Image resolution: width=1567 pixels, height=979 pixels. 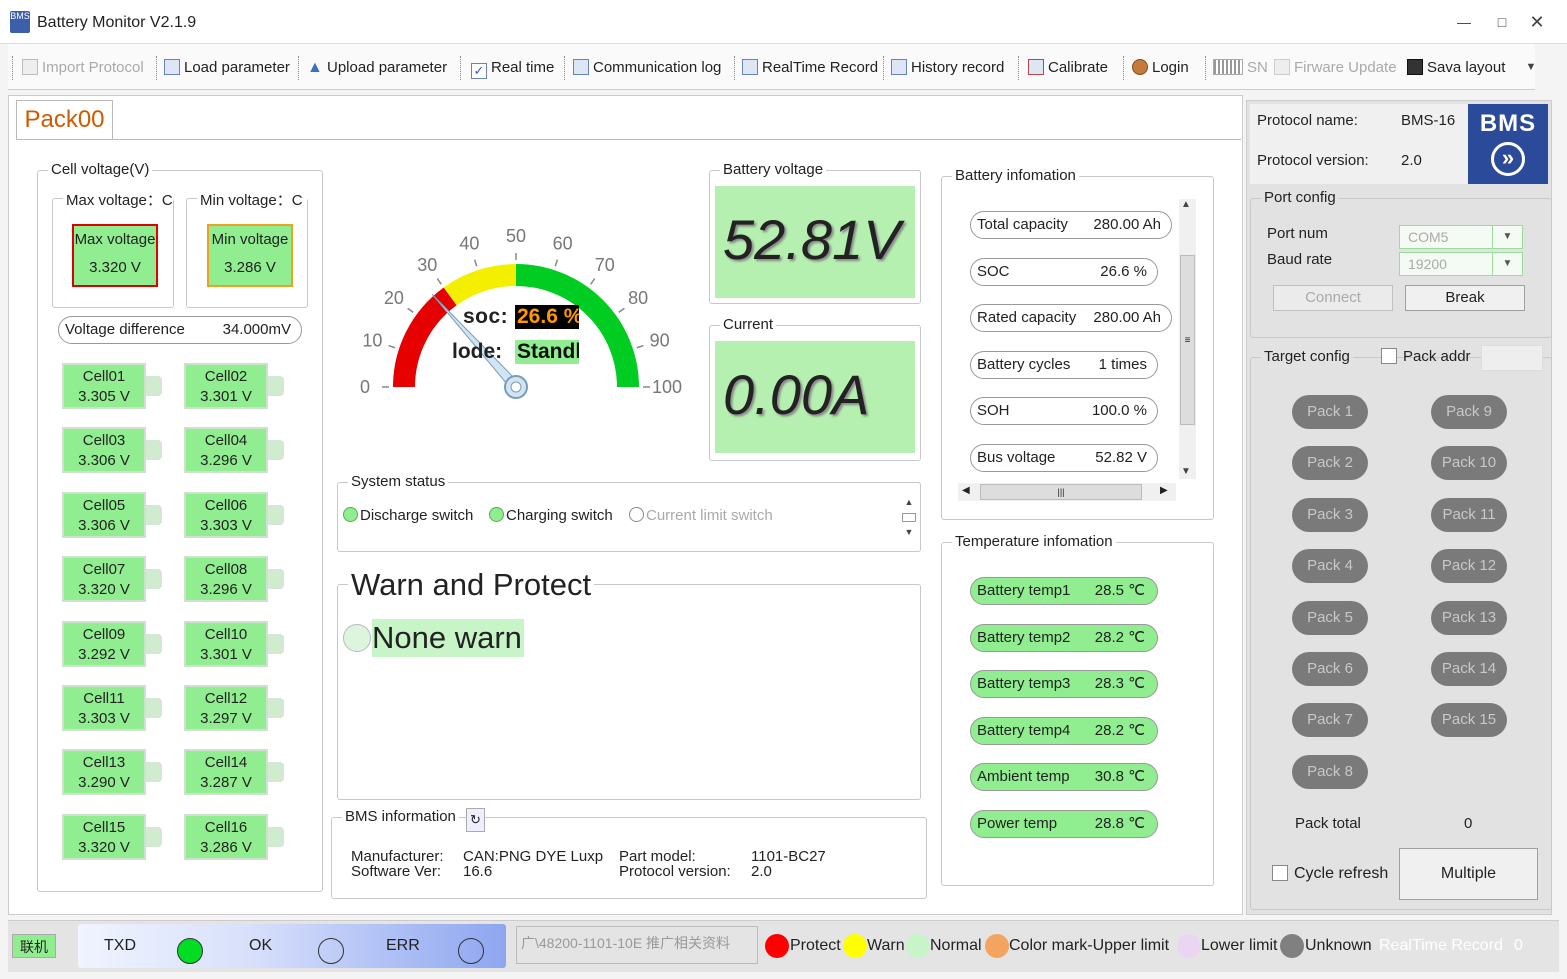 What do you see at coordinates (1330, 412) in the screenshot?
I see `pack-button-1: Pack 1` at bounding box center [1330, 412].